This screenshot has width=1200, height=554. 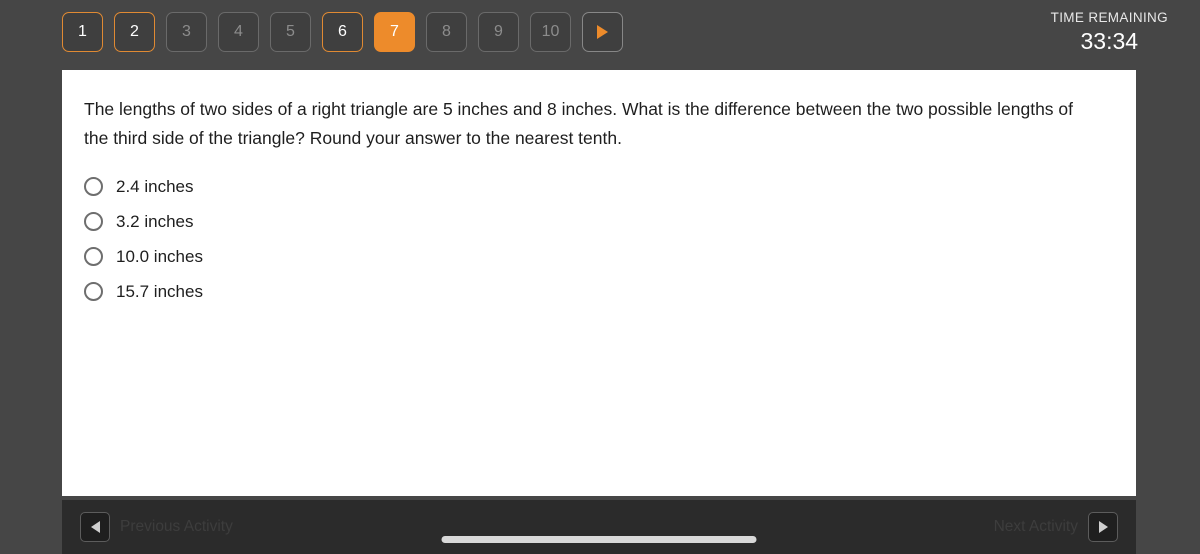 I want to click on time-remaining-label: TIME REMAINING, so click(x=1109, y=17).